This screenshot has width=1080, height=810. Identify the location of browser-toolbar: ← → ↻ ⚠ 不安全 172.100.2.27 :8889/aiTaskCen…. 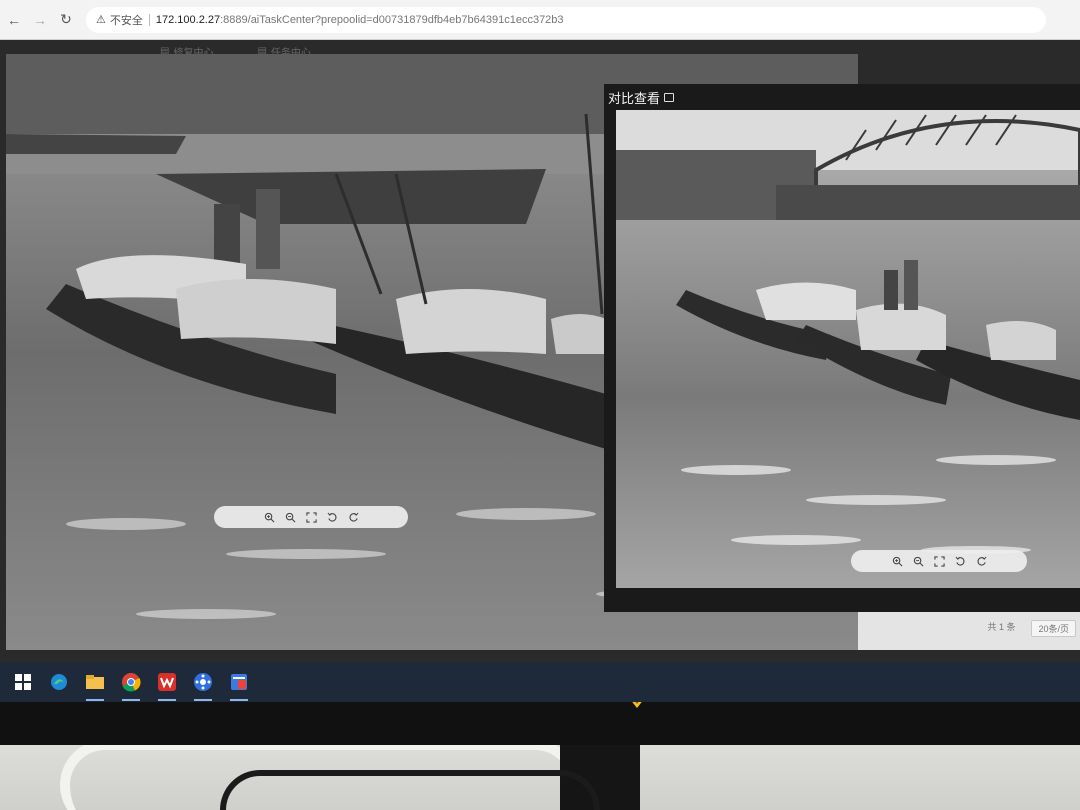
(540, 20).